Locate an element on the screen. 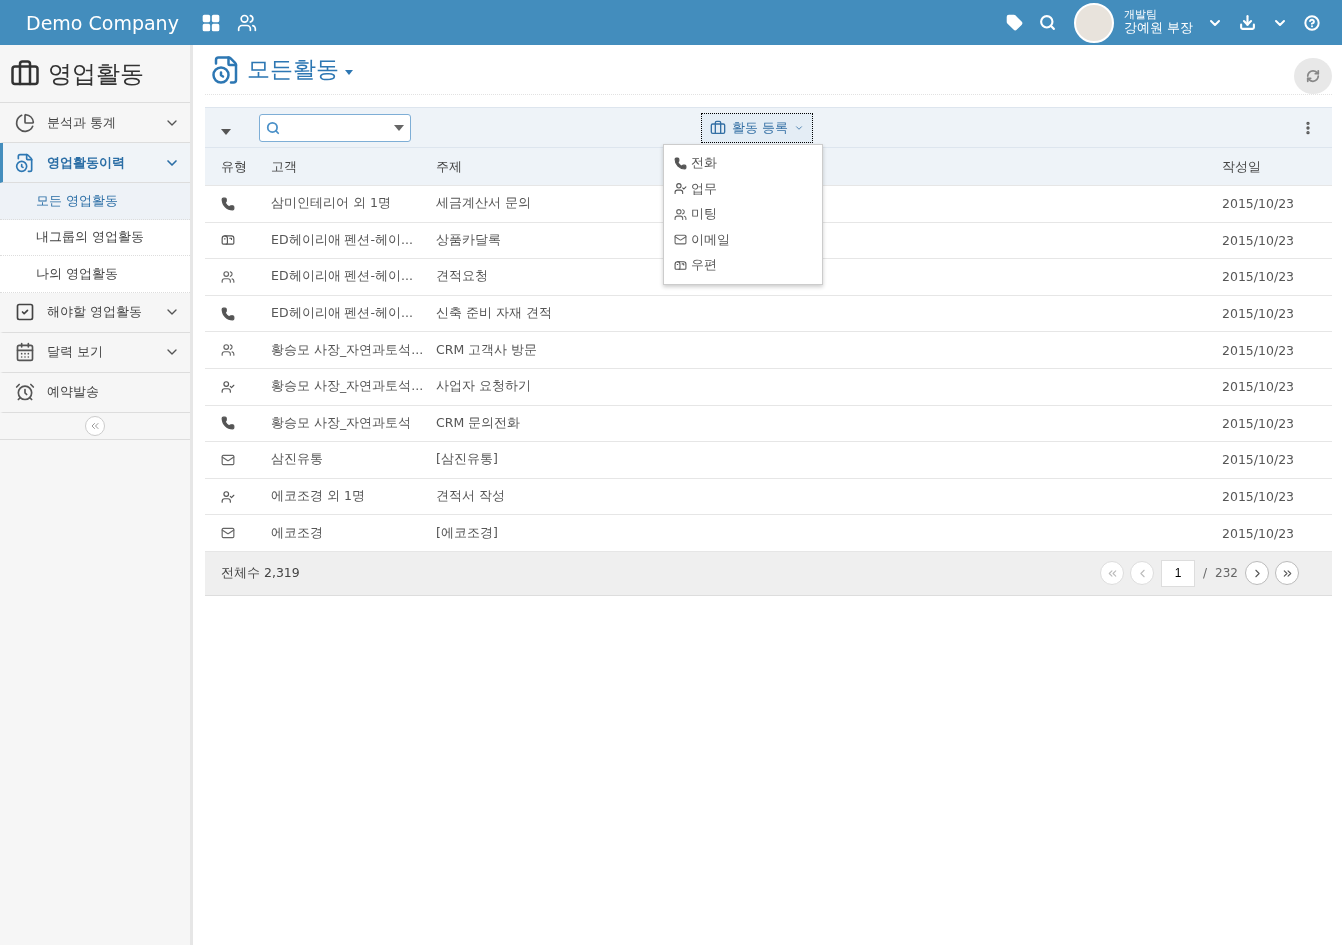  page-input: 1 is located at coordinates (1178, 573).